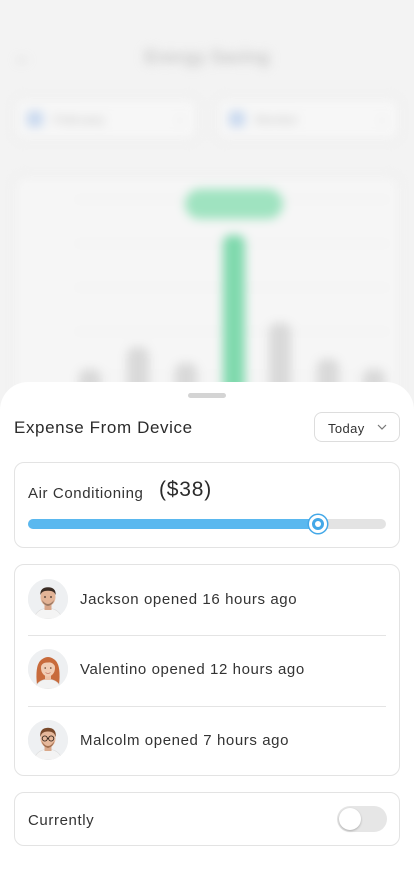 The image size is (414, 896). Describe the element at coordinates (185, 740) in the screenshot. I see `activity-text: Malcolm opened 7 hours ago` at that location.